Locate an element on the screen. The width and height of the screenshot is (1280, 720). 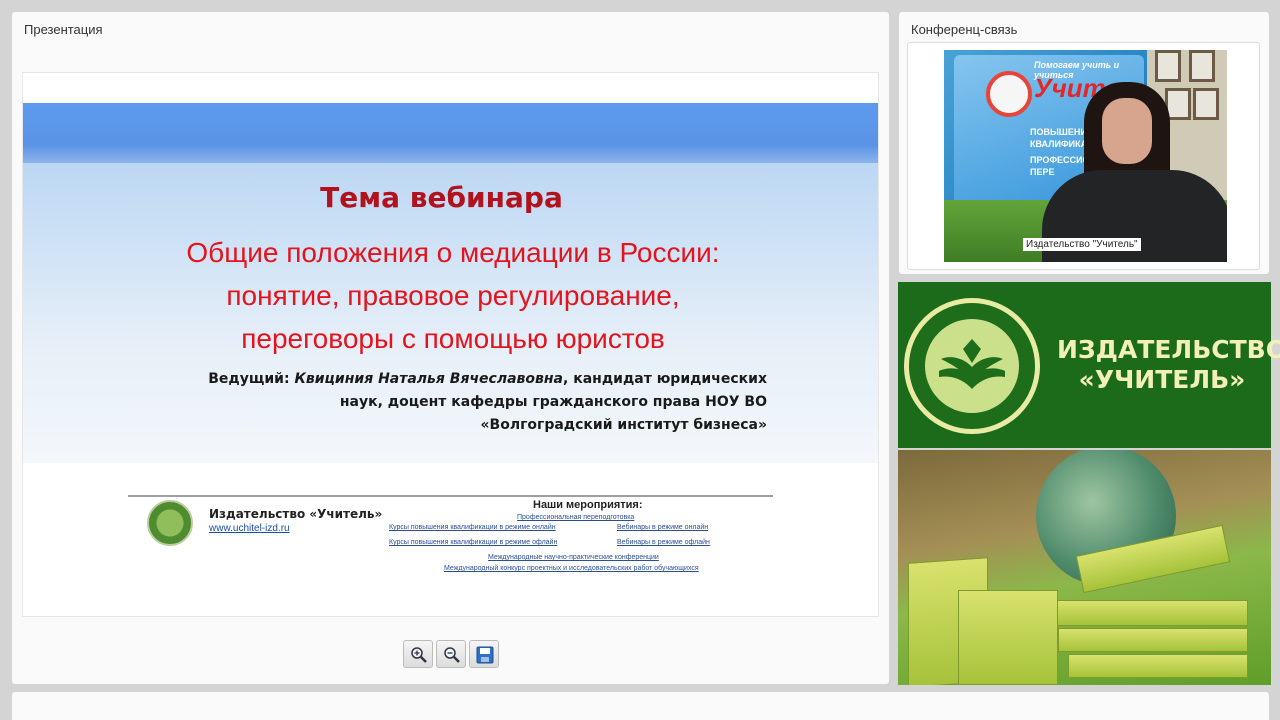
save-icon is located at coordinates (485, 655).